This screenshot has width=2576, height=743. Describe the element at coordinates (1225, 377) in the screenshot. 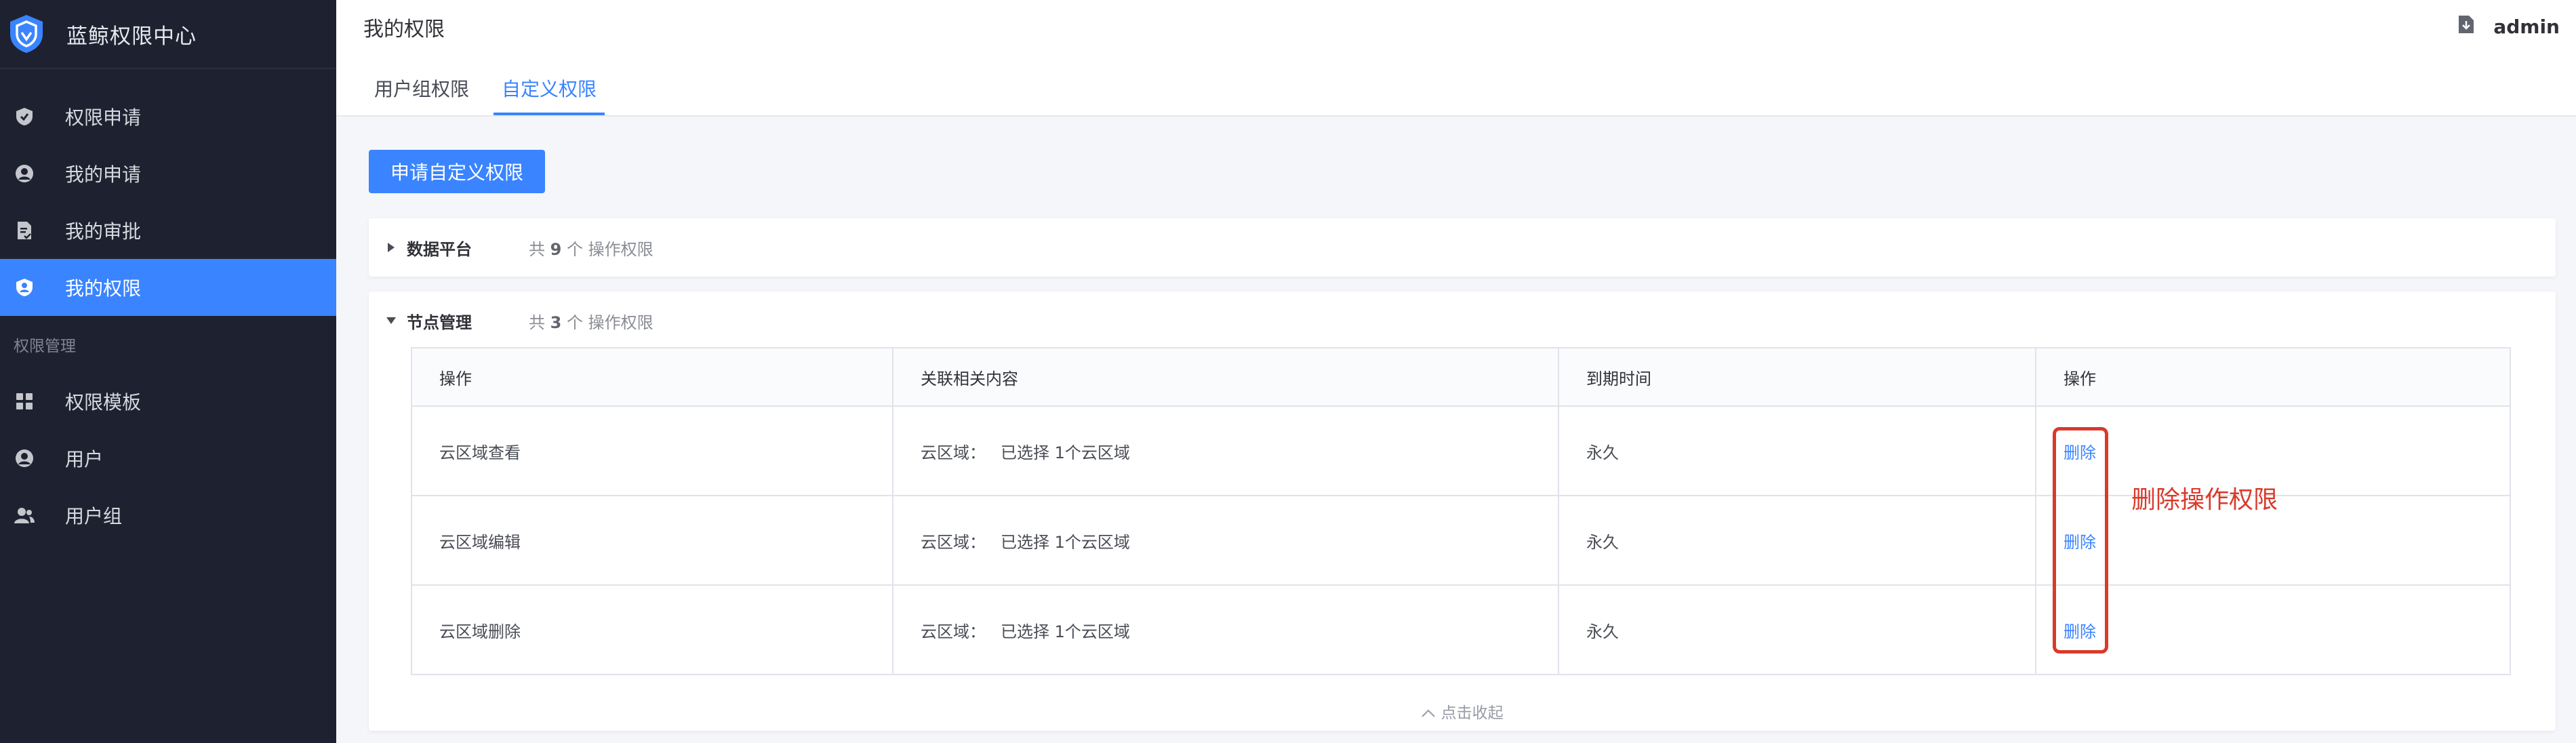

I see `column-header-related: 关联相关内容` at that location.